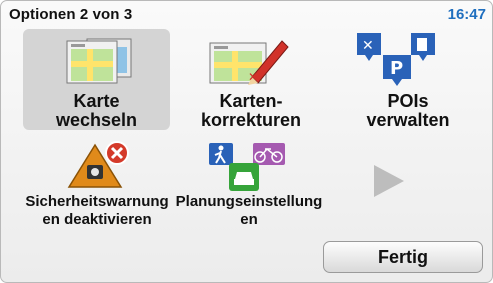  What do you see at coordinates (408, 110) in the screenshot?
I see `manage-pois-label: POIs verwalten` at bounding box center [408, 110].